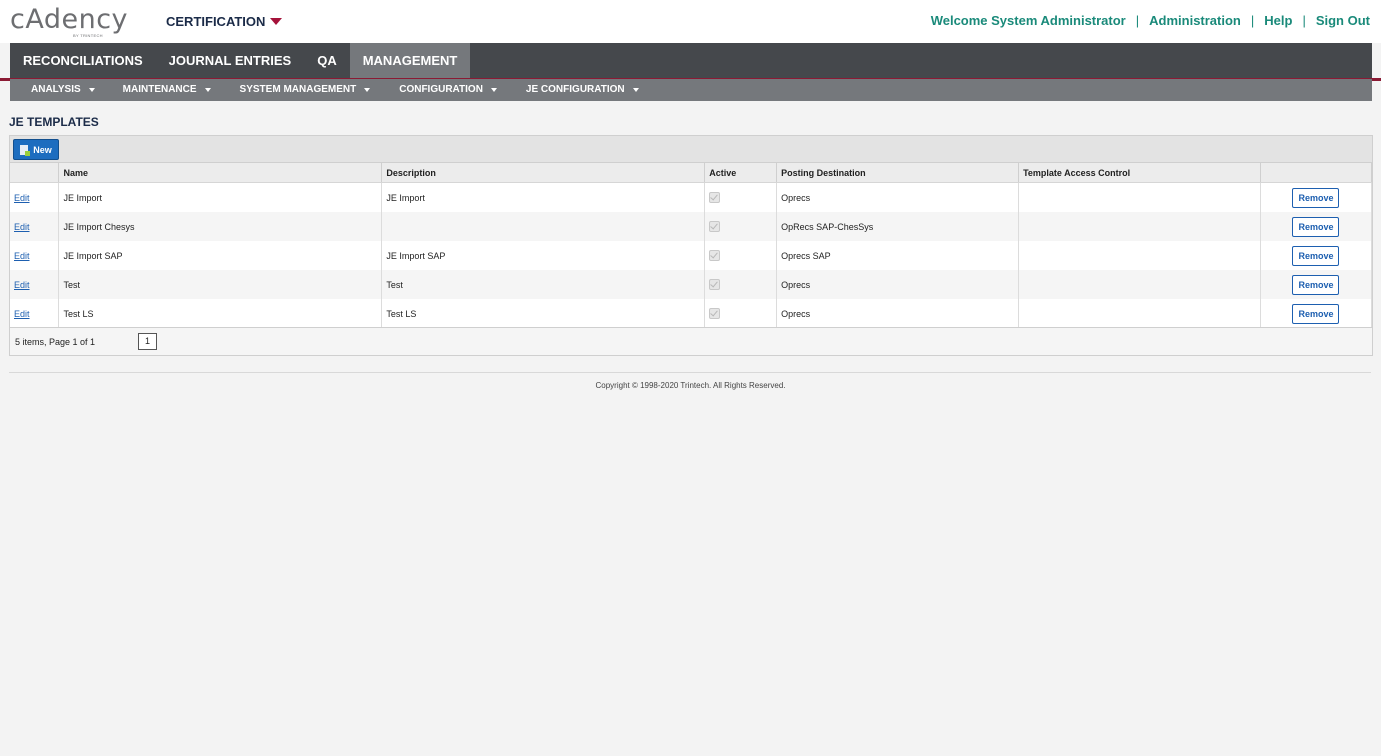  What do you see at coordinates (216, 21) in the screenshot?
I see `environment-label: CERTIFICATION` at bounding box center [216, 21].